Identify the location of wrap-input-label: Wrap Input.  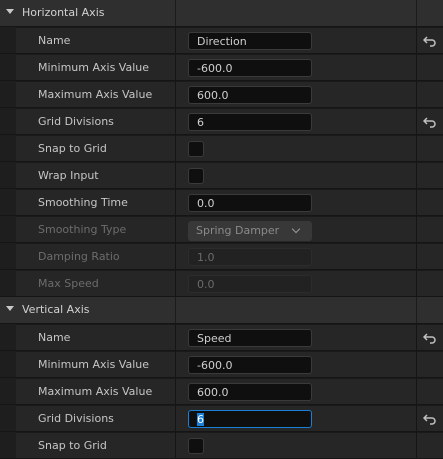
(68, 175).